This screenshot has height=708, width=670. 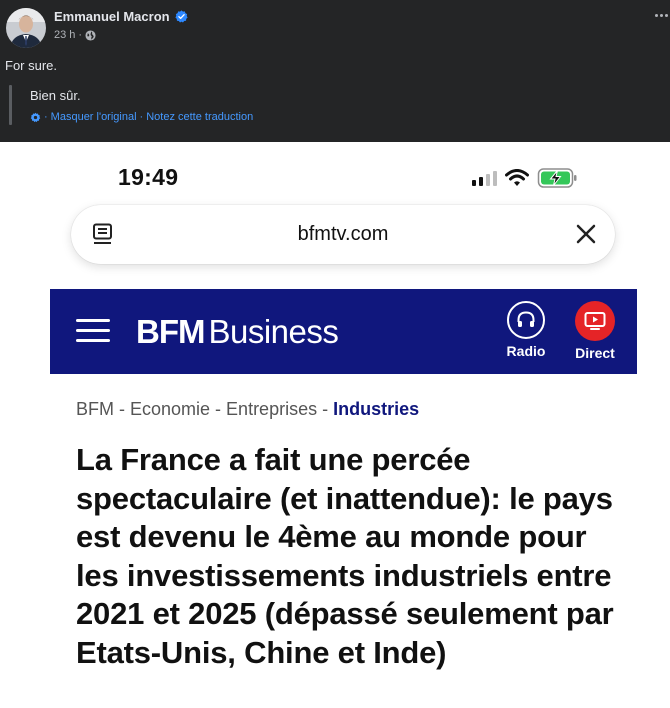 What do you see at coordinates (526, 351) in the screenshot?
I see `radio-label: Radio` at bounding box center [526, 351].